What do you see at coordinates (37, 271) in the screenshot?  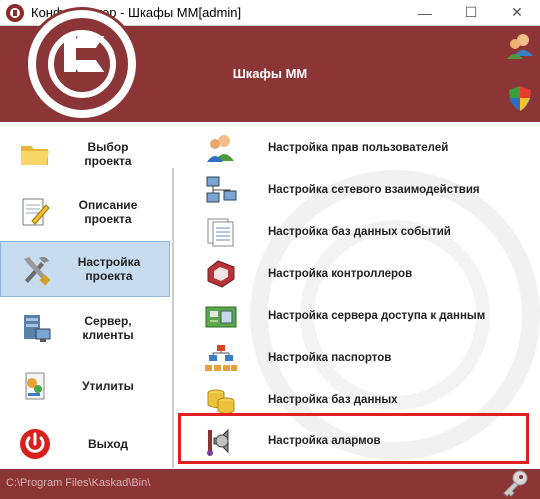 I see `tools-icon` at bounding box center [37, 271].